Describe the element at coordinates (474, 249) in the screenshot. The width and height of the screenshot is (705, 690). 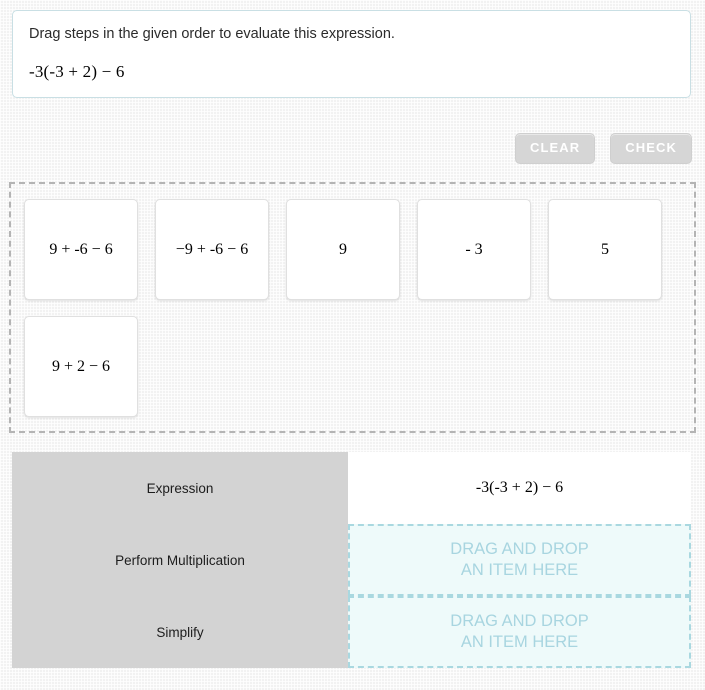
I see `draggable-tile: - 3` at that location.